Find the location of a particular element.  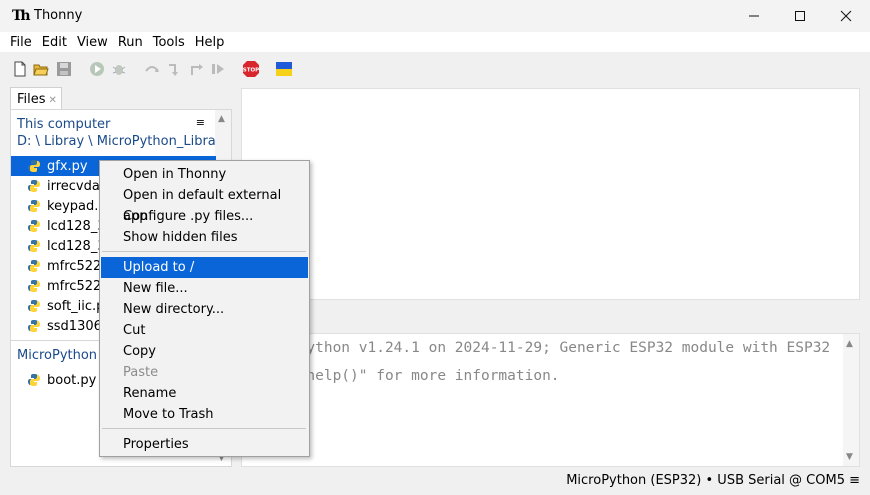

step-out-icon is located at coordinates (197, 69).